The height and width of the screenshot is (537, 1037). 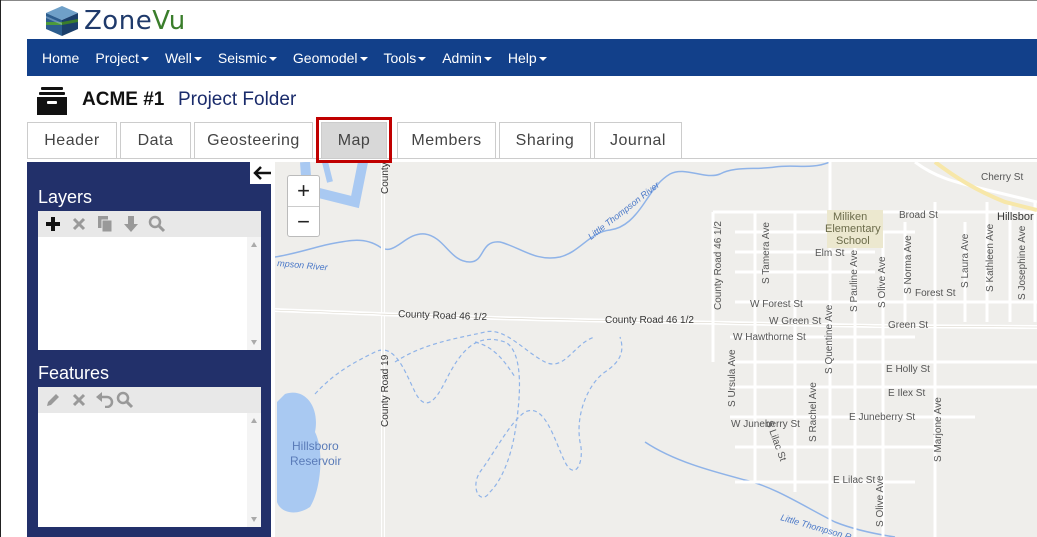 I want to click on label-street: Elm St, so click(x=830, y=253).